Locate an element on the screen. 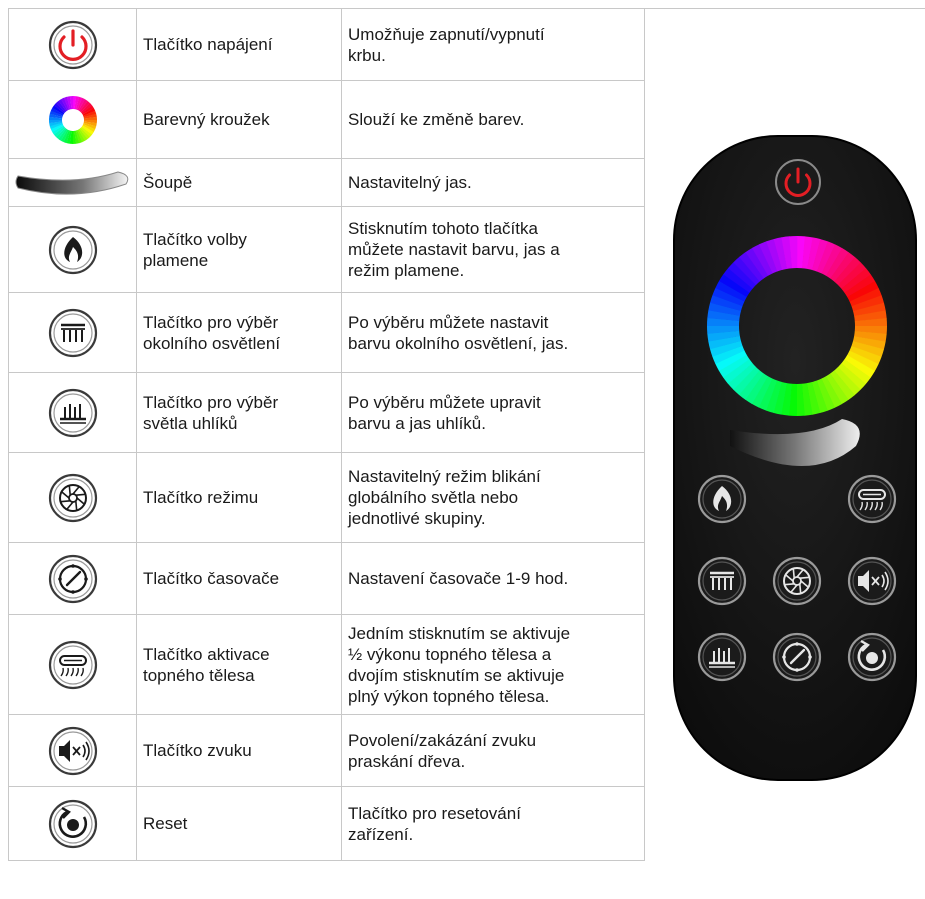 This screenshot has height=899, width=925. table-row: Reset Tlačítko pro resetování zařízení. is located at coordinates (326, 823).